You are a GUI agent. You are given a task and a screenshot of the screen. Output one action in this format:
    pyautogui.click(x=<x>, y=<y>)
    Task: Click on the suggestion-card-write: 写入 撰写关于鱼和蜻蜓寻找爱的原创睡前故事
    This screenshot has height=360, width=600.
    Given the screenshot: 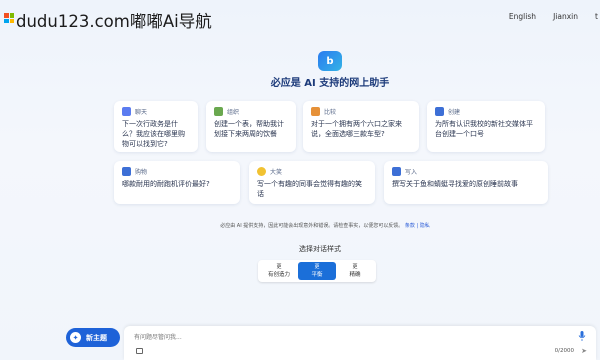 What is the action you would take?
    pyautogui.click(x=466, y=182)
    